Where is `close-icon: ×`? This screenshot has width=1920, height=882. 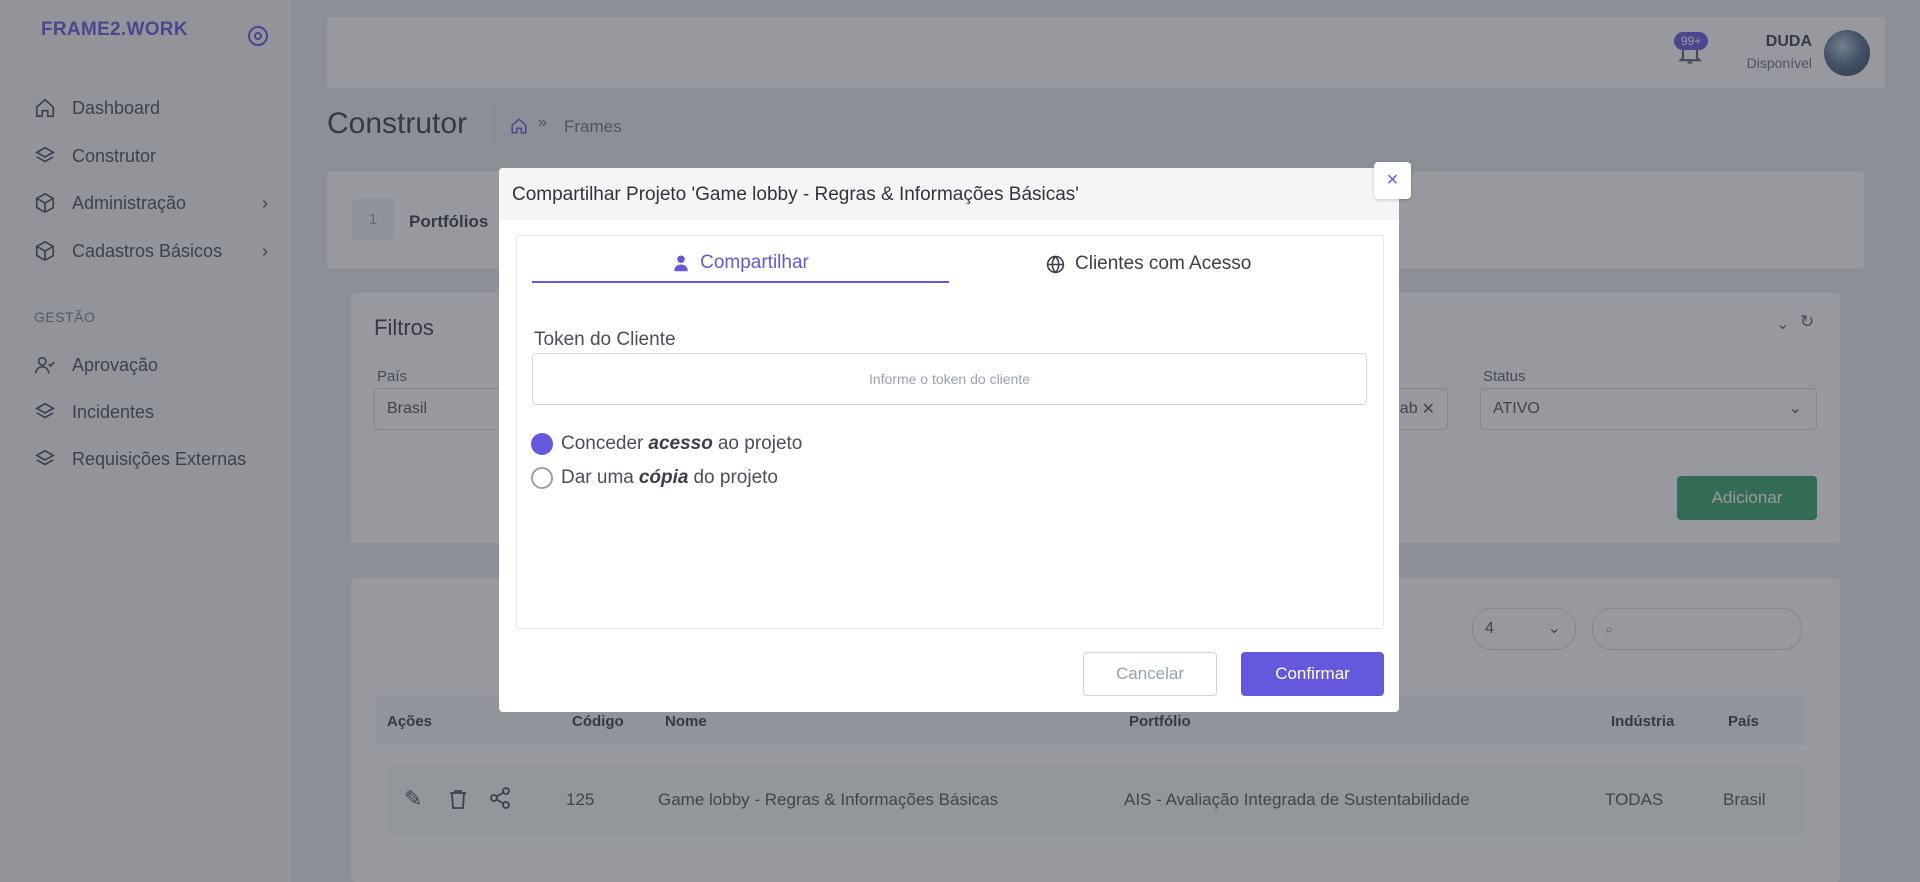 close-icon: × is located at coordinates (1392, 180).